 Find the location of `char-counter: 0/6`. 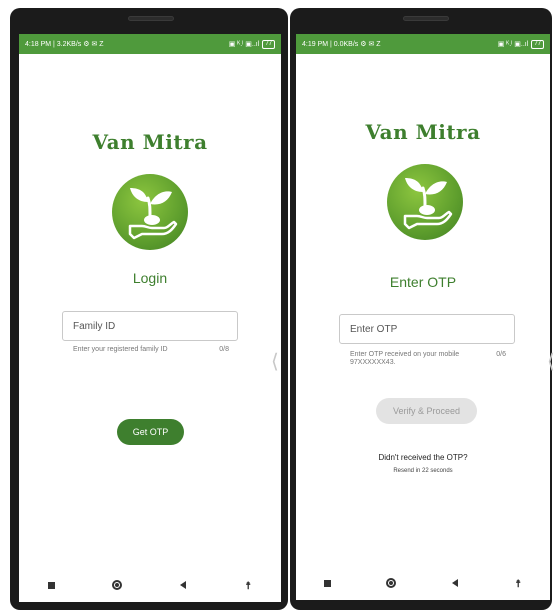

char-counter: 0/6 is located at coordinates (501, 354).